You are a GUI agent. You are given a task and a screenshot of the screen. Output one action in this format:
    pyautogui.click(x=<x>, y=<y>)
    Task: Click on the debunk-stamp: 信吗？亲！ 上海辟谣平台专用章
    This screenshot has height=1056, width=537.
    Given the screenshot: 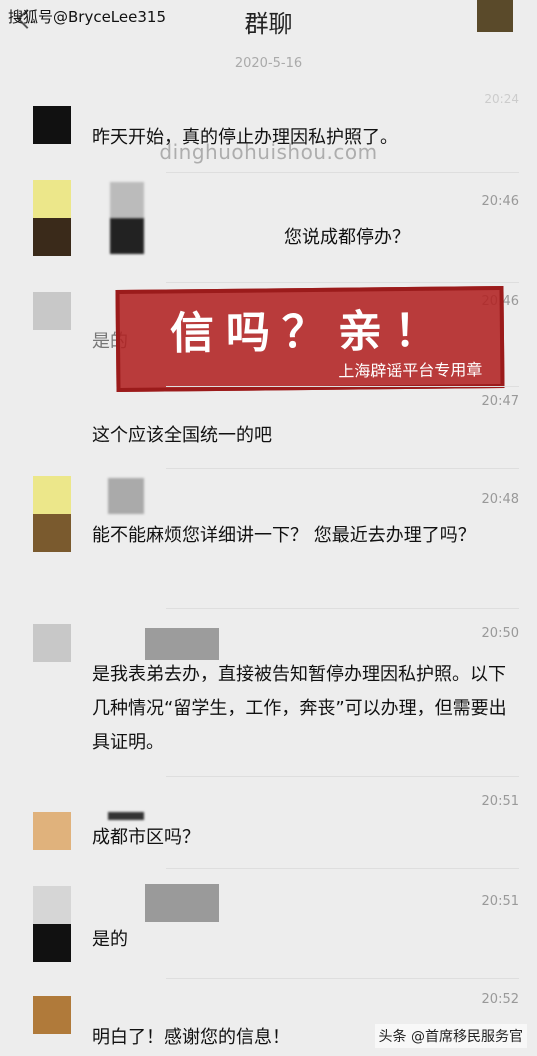 What is the action you would take?
    pyautogui.click(x=310, y=339)
    